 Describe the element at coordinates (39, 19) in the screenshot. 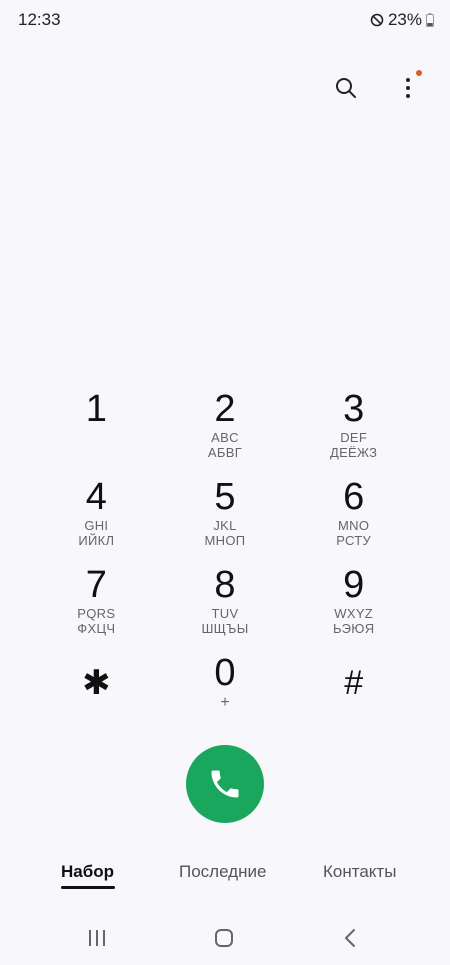

I see `status-time: 12:33` at that location.